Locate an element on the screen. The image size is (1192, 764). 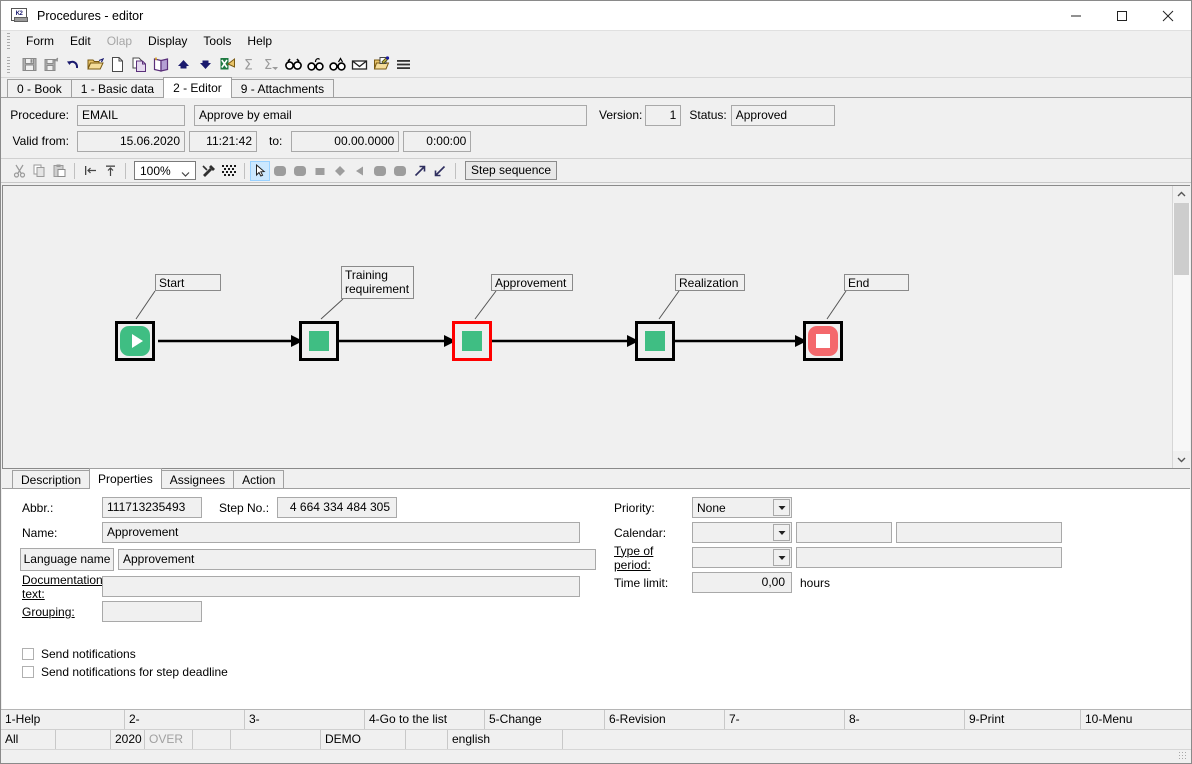
time-limit-field: 0,00 is located at coordinates (742, 582).